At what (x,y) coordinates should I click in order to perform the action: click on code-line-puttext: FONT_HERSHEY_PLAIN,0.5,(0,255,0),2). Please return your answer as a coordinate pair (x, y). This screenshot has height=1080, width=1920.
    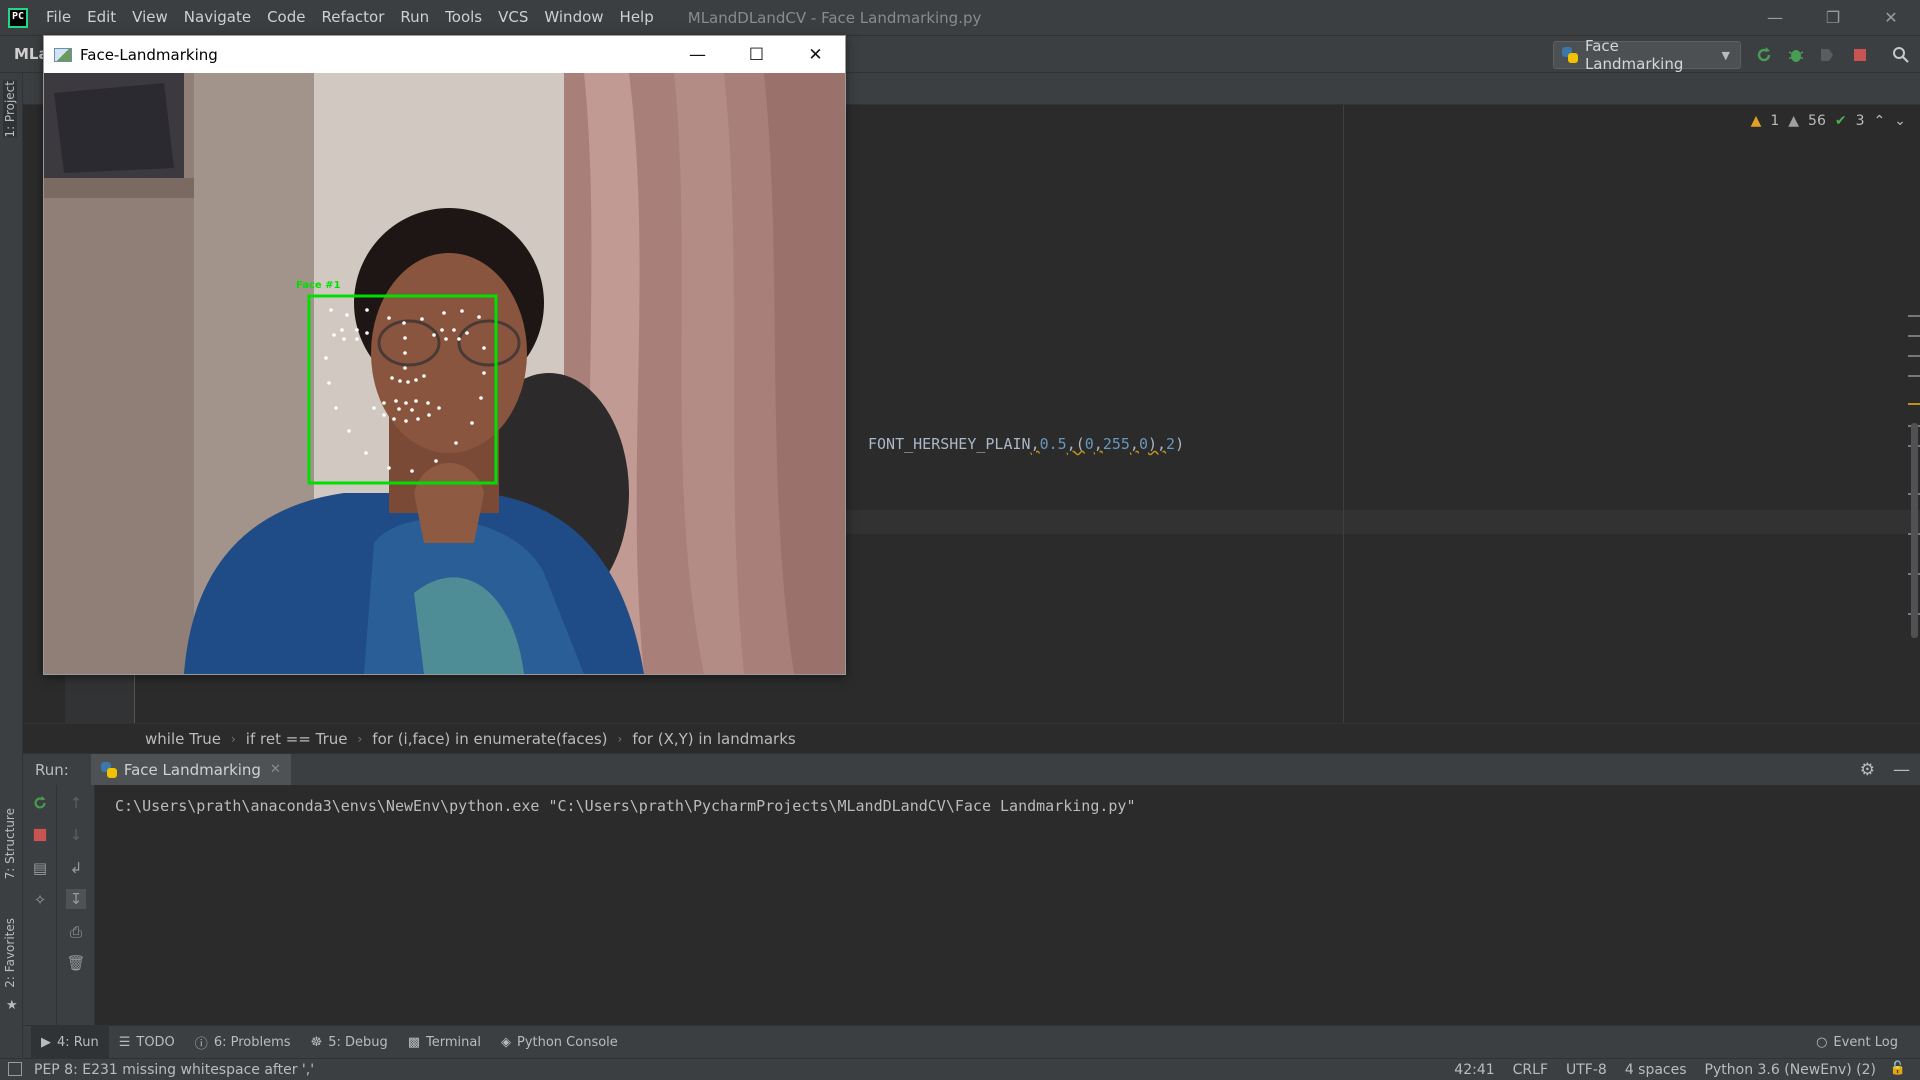
    Looking at the image, I should click on (1026, 444).